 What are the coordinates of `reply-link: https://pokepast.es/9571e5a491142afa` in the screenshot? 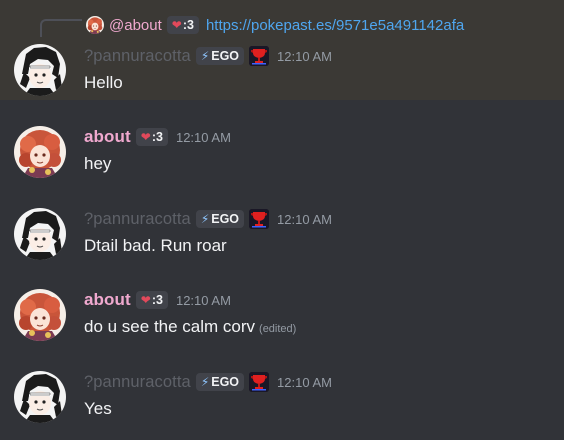 It's located at (335, 25).